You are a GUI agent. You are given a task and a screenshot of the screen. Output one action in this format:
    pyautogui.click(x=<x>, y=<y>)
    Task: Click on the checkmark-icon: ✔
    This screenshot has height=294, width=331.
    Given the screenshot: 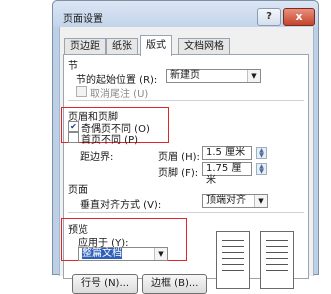 What is the action you would take?
    pyautogui.click(x=73, y=126)
    